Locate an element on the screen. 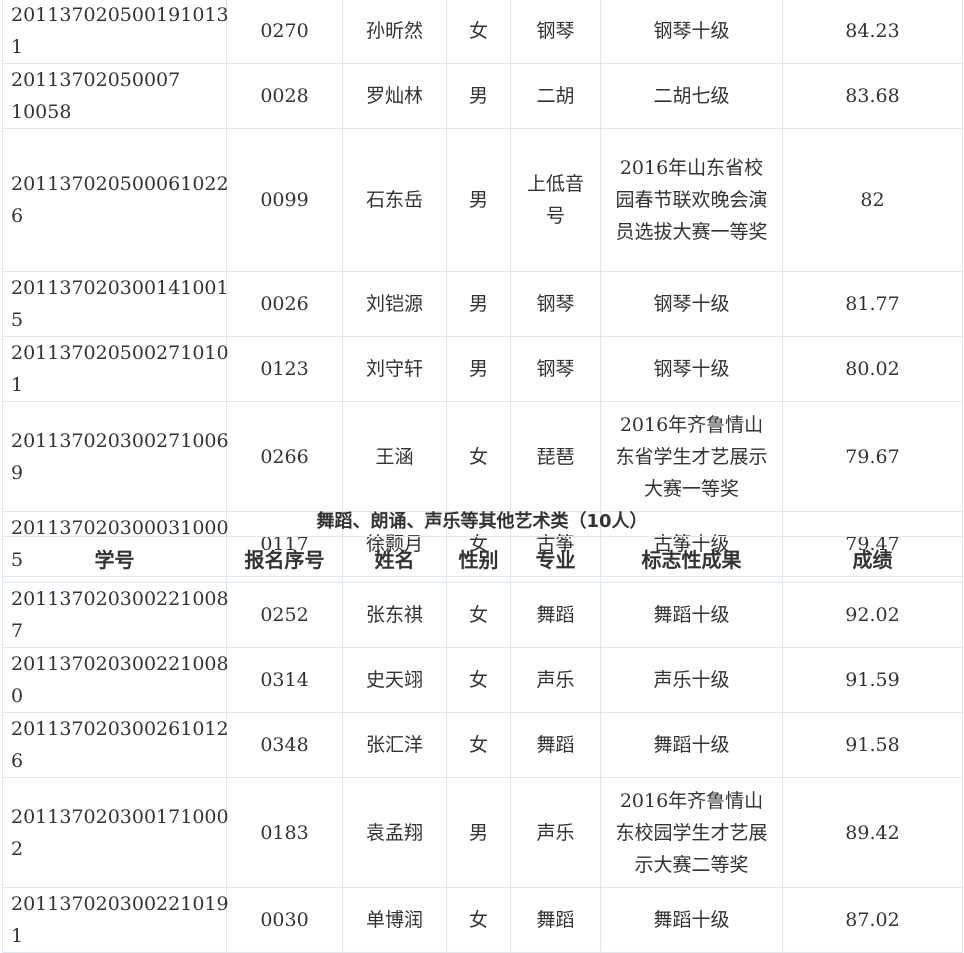 Image resolution: width=964 pixels, height=953 pixels. student-score: 89.42 is located at coordinates (872, 832).